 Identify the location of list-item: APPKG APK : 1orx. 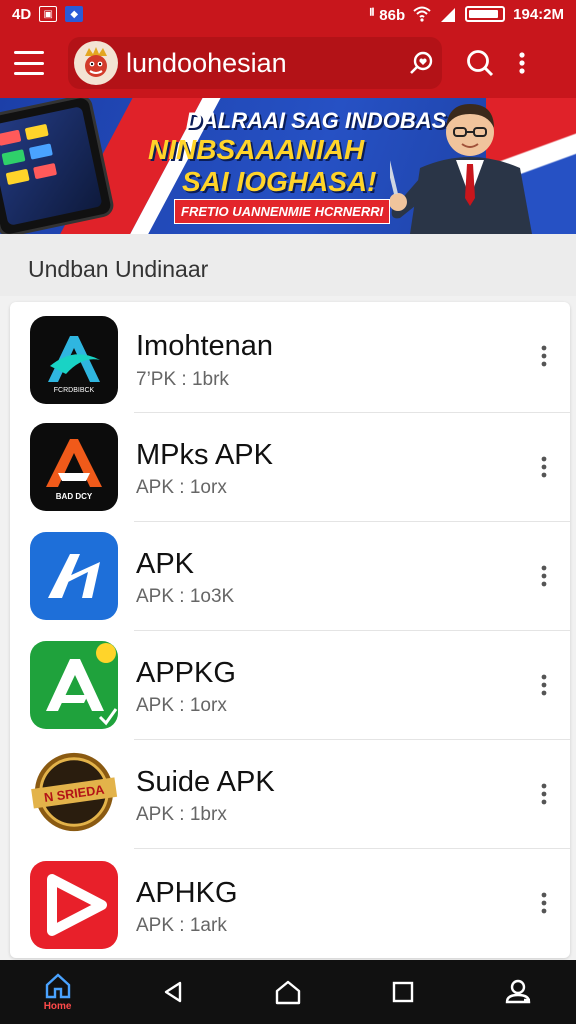
(290, 685).